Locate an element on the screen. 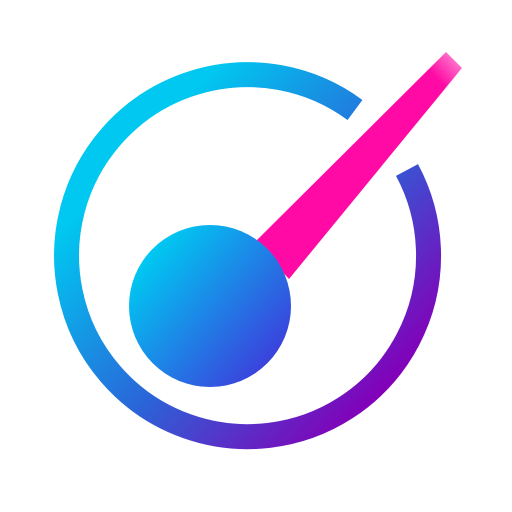 Image resolution: width=512 pixels, height=512 pixels. gauge-hub is located at coordinates (210, 306).